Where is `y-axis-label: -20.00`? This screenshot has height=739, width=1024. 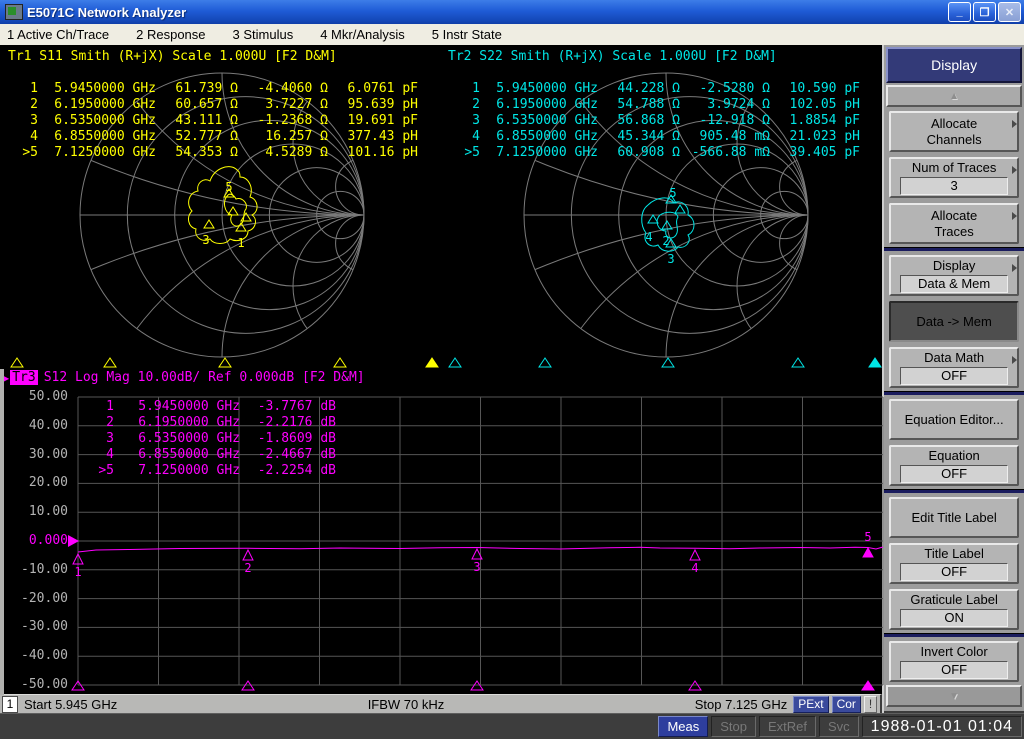 y-axis-label: -20.00 is located at coordinates (44, 598).